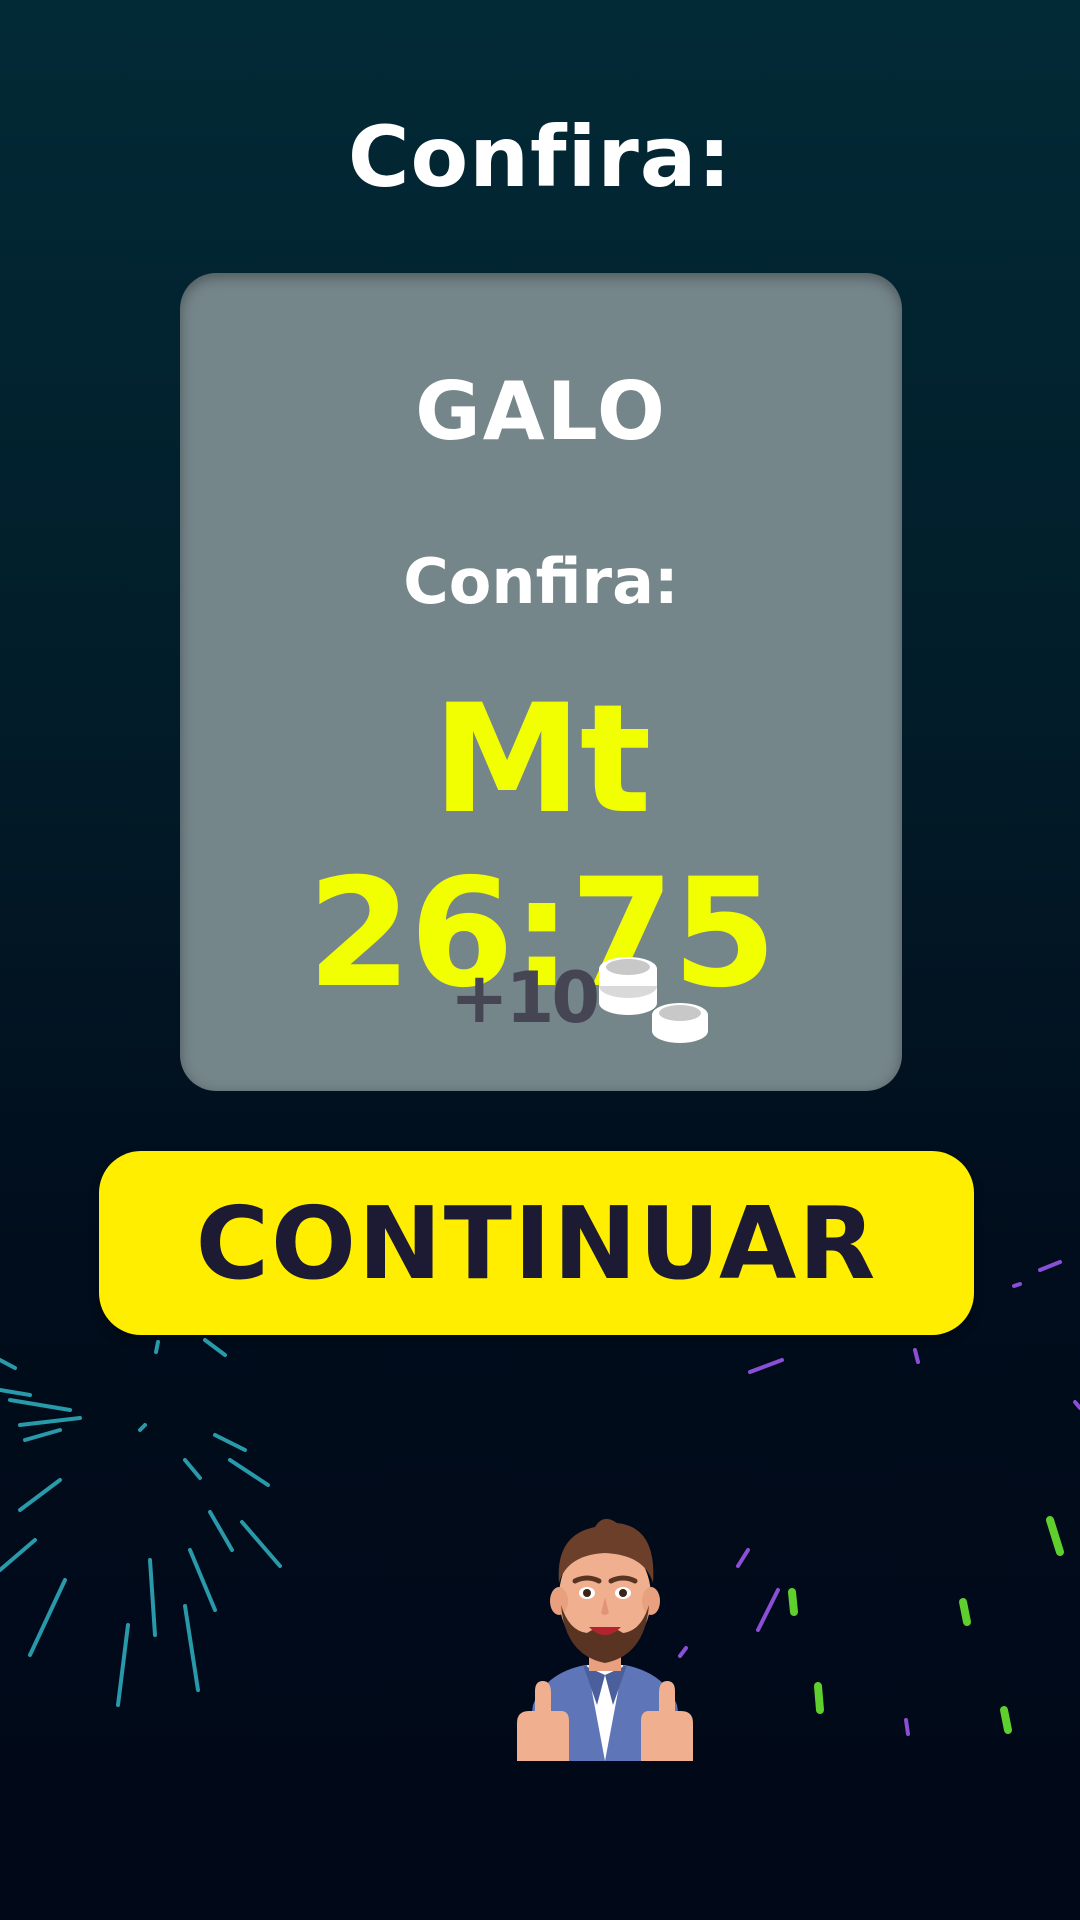 This screenshot has width=1080, height=1920. What do you see at coordinates (541, 411) in the screenshot?
I see `card-title: GALO` at bounding box center [541, 411].